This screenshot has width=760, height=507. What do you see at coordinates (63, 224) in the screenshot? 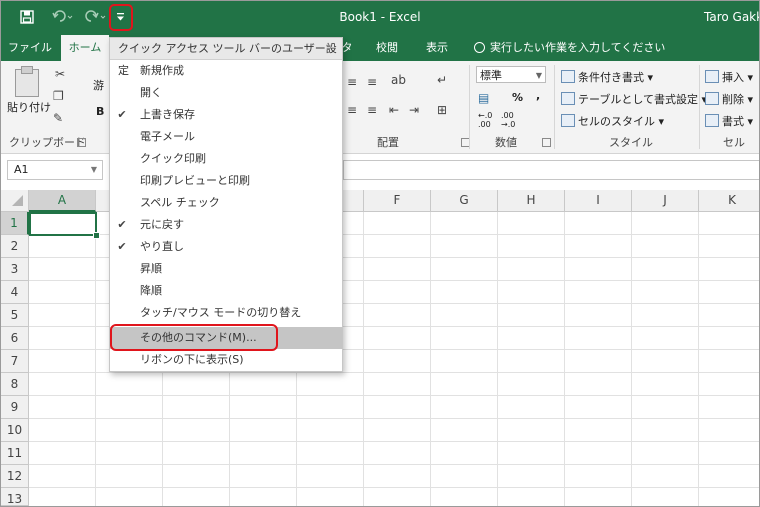
I see `active-cell-a1` at bounding box center [63, 224].